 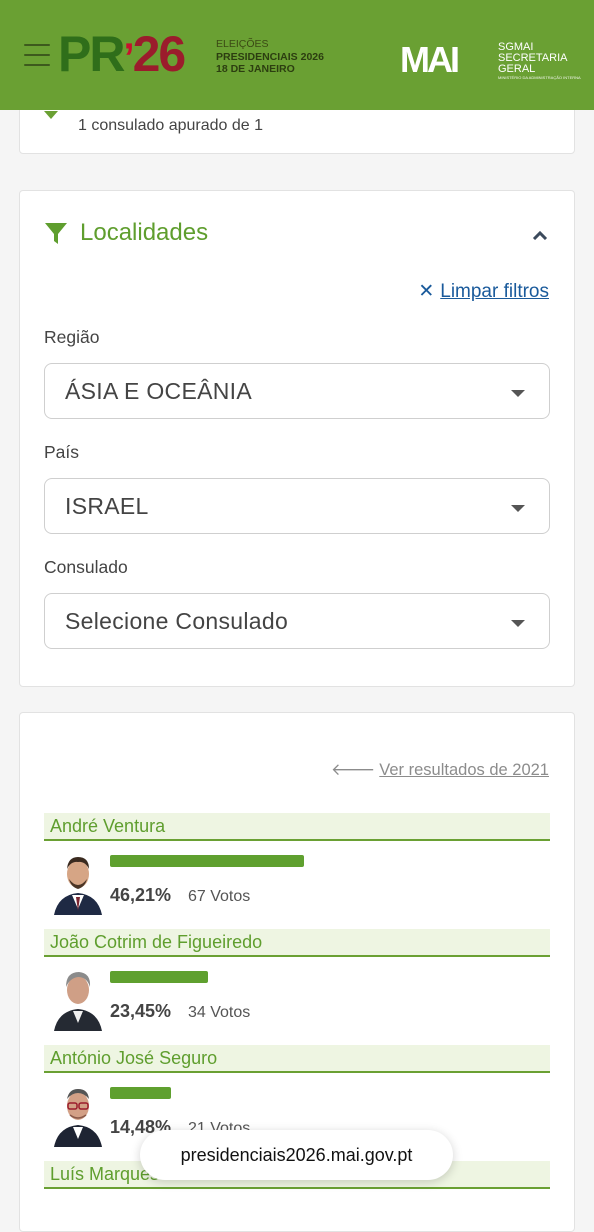 I want to click on mai-logo: MAI, so click(x=430, y=60).